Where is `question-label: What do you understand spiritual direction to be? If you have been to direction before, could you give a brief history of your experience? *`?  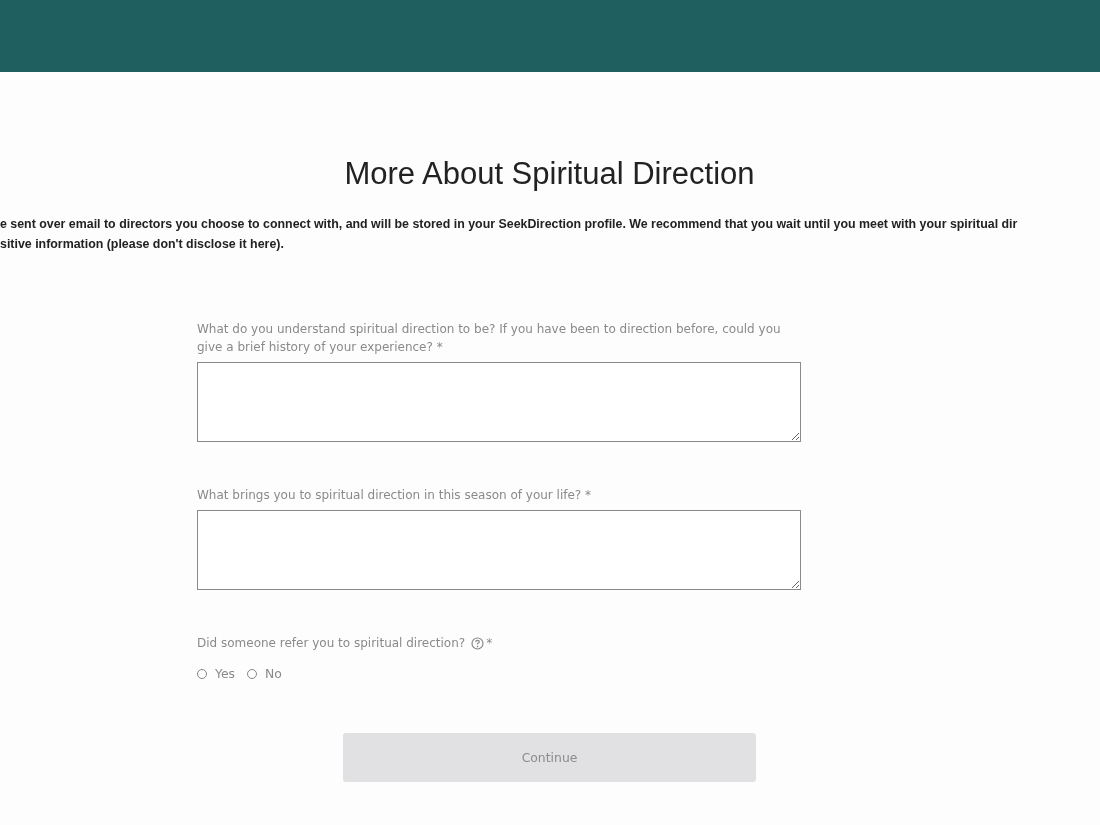 question-label: What do you understand spiritual direction to be? If you have been to direction before, could you give a brief history of your experience? * is located at coordinates (489, 338).